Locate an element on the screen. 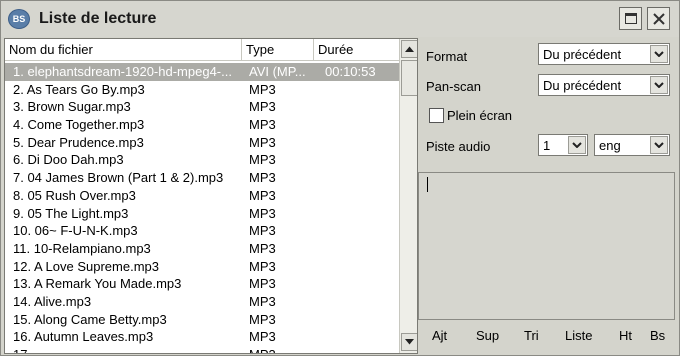  audio-track-value: 1 is located at coordinates (547, 145).